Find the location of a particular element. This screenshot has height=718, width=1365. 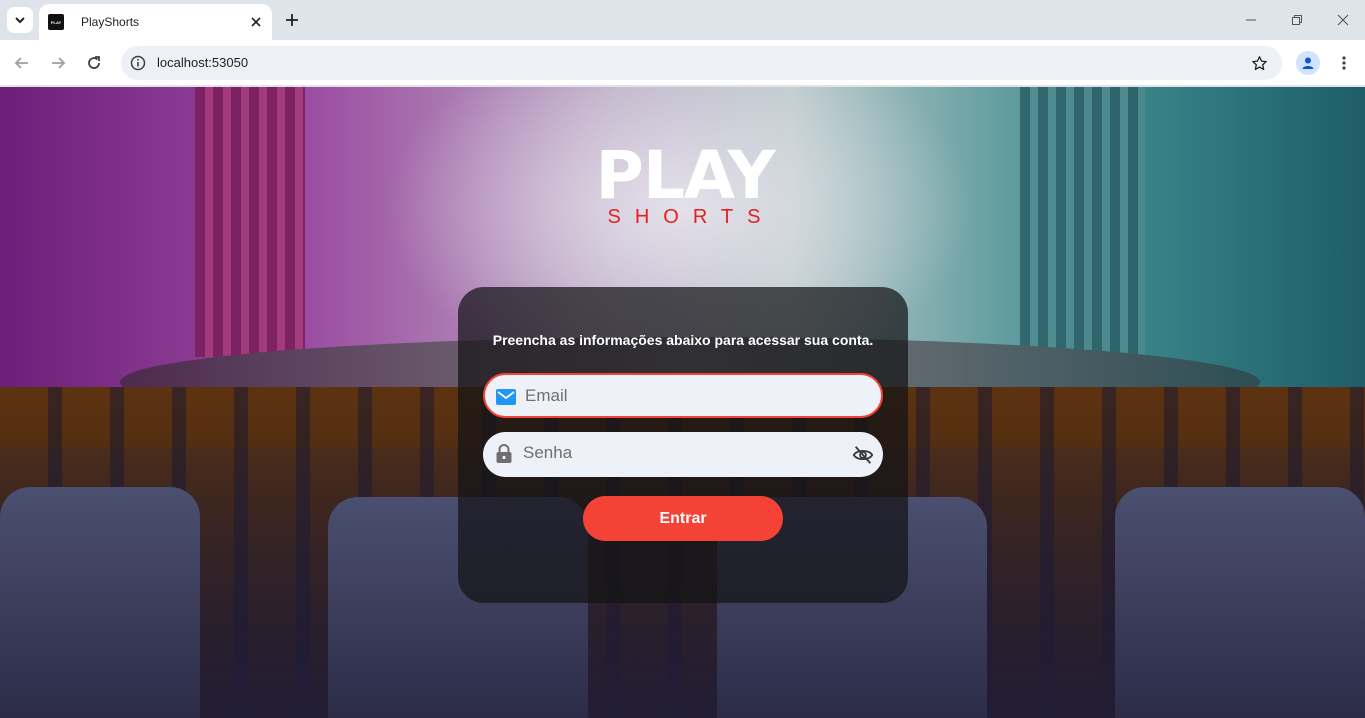

lock-icon is located at coordinates (504, 454).